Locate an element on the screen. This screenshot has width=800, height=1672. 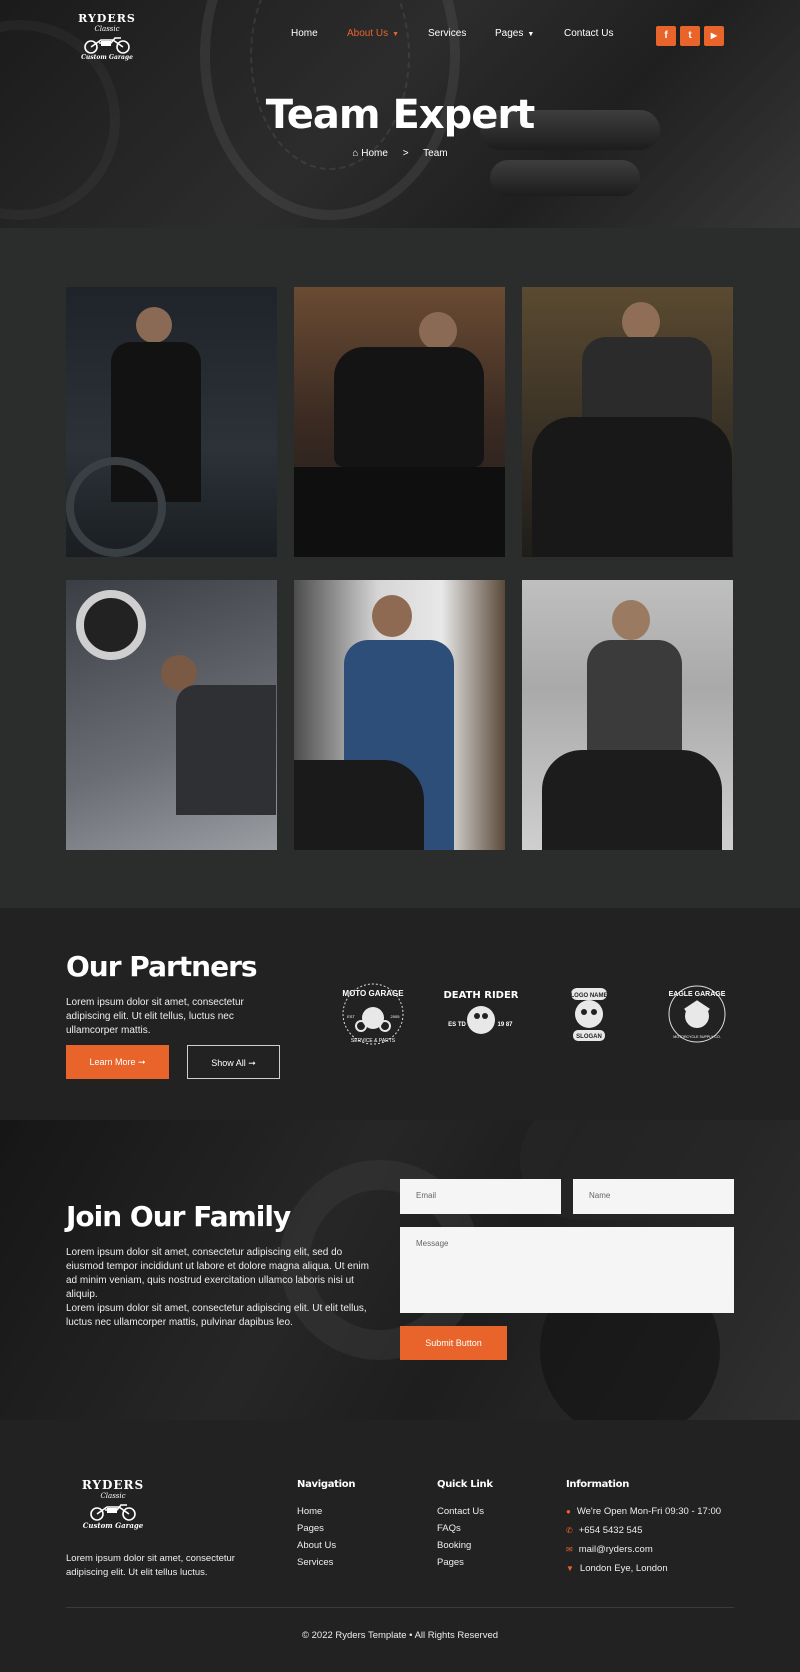
footer-nav-about-us: About Us is located at coordinates (316, 1545).